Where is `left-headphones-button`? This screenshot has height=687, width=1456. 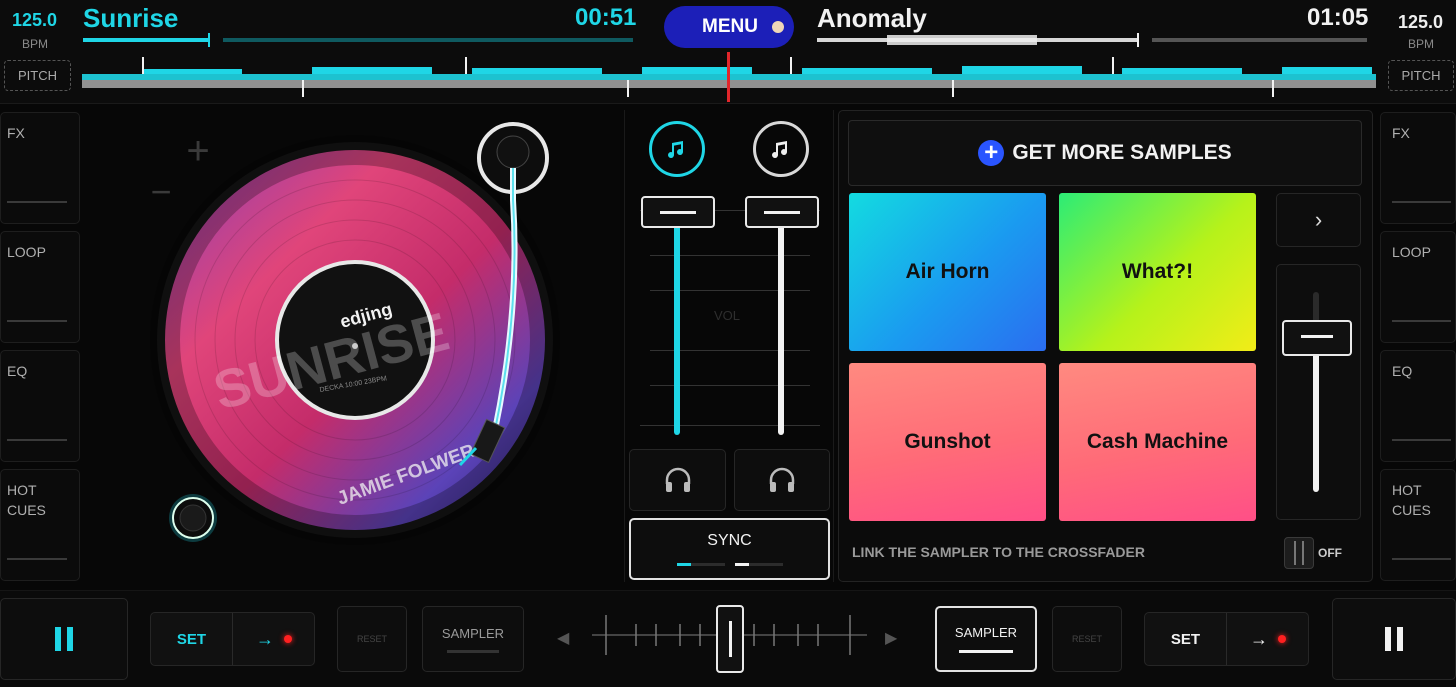
left-headphones-button is located at coordinates (677, 480).